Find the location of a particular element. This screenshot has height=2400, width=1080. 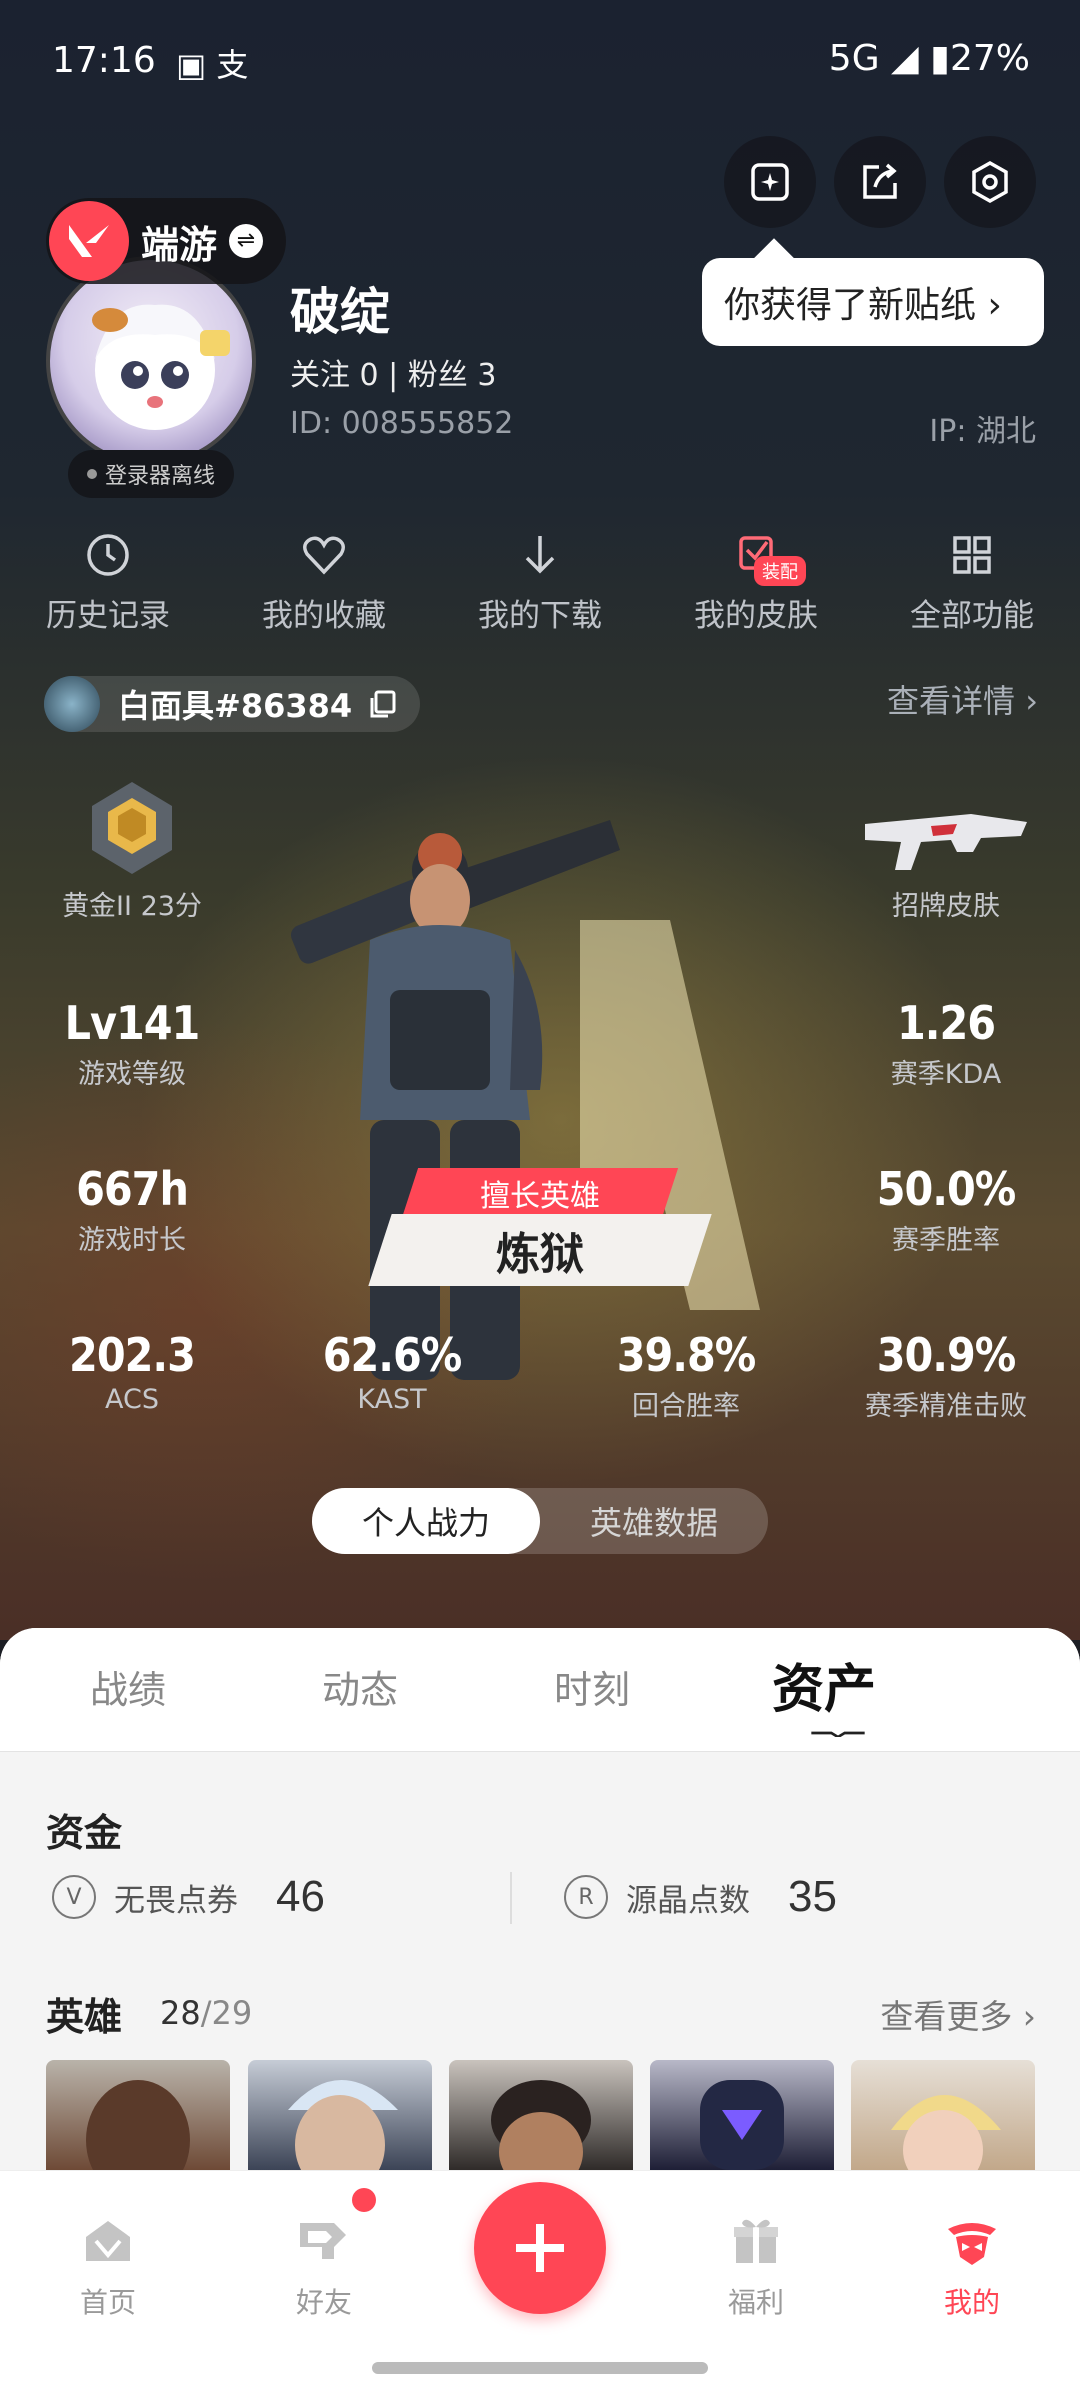

rank-badge: 黄金II 23分 is located at coordinates (132, 850).